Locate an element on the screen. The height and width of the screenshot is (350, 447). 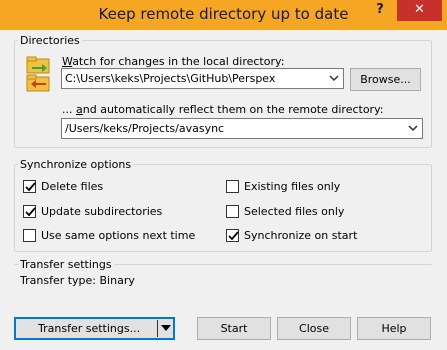
checkbox-label: Selected files only is located at coordinates (294, 211).